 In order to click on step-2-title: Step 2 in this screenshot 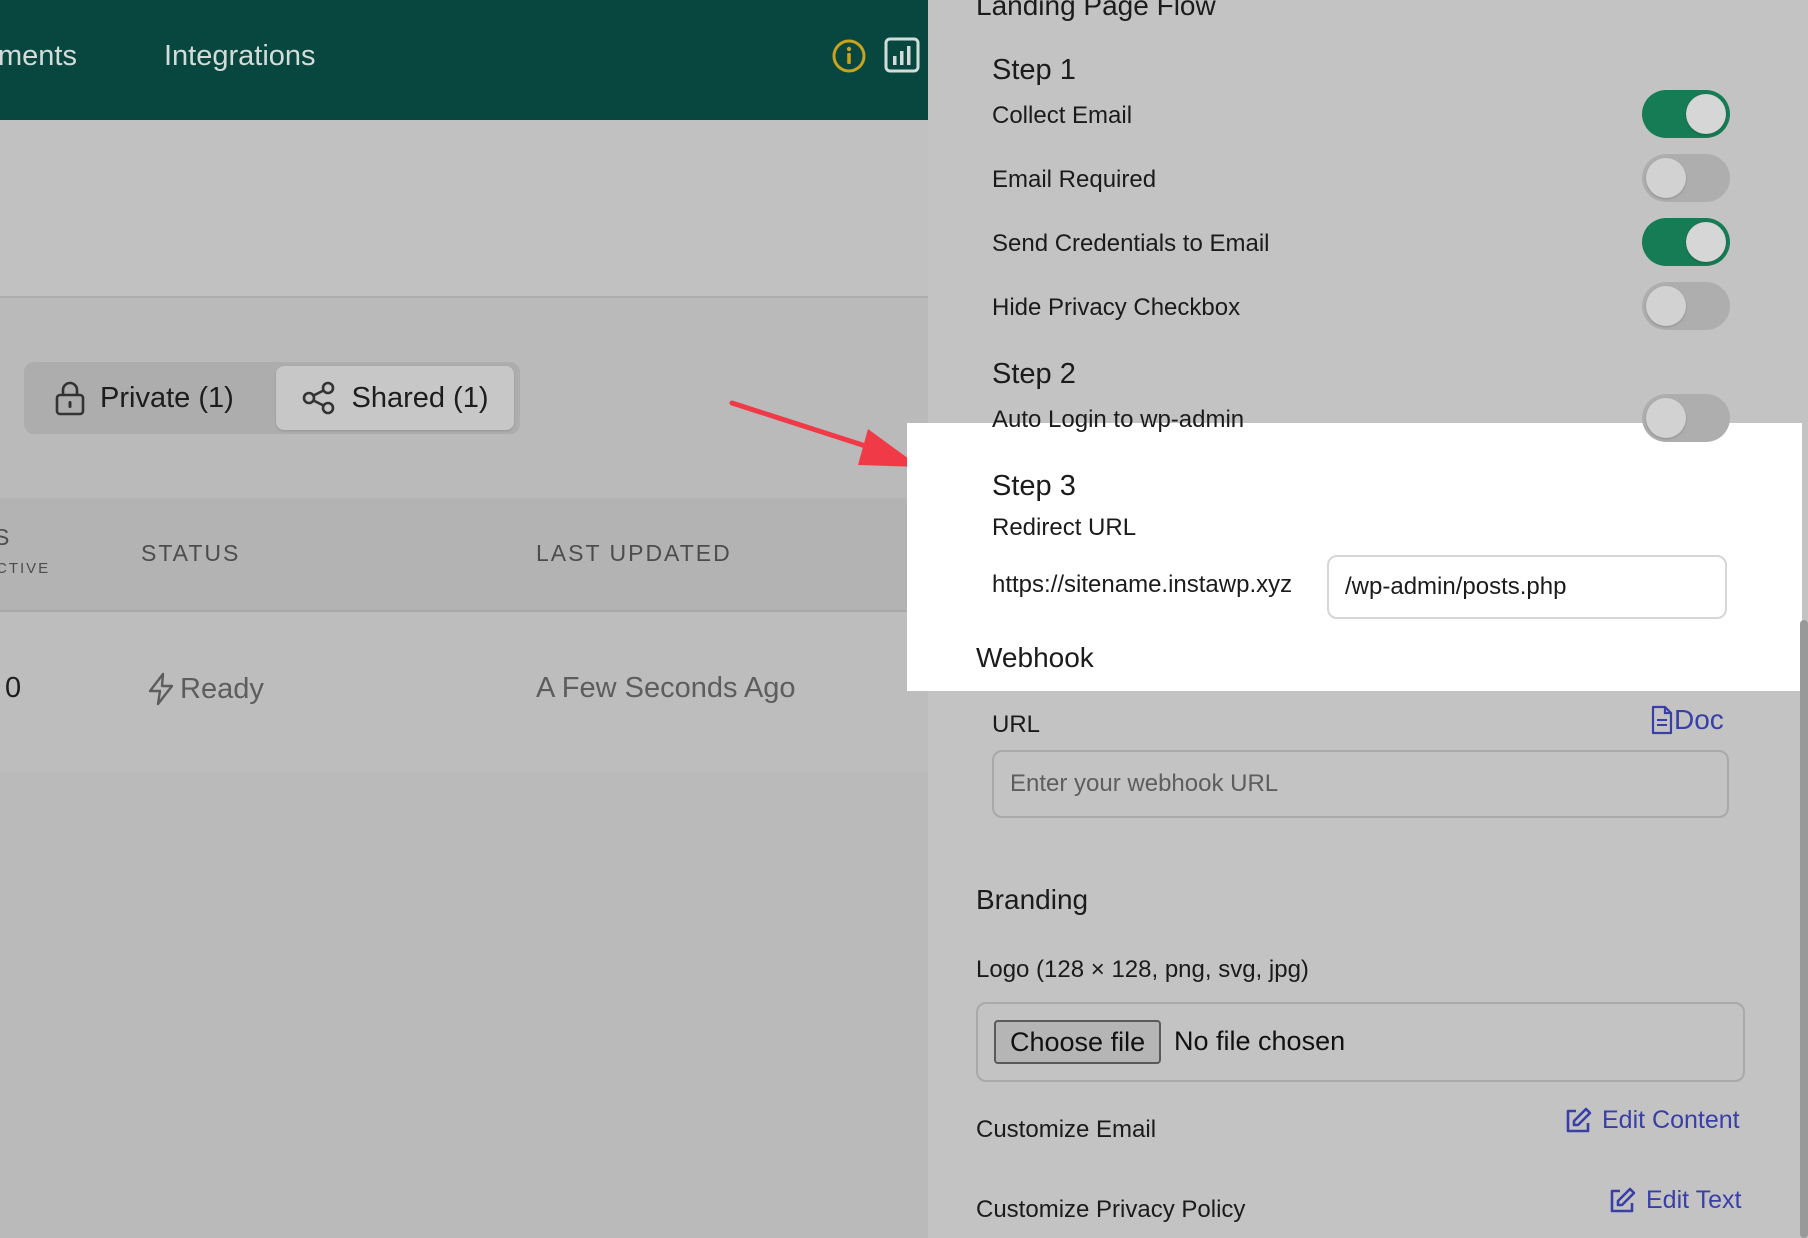, I will do `click(1034, 374)`.